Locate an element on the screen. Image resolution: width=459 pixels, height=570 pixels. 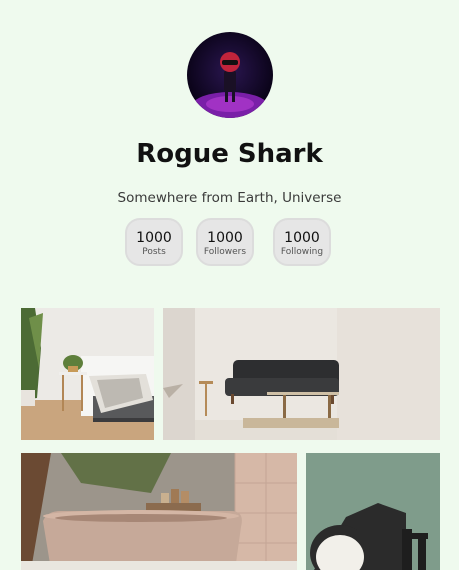
stat-followers: 1000 Followers is located at coordinates (225, 242).